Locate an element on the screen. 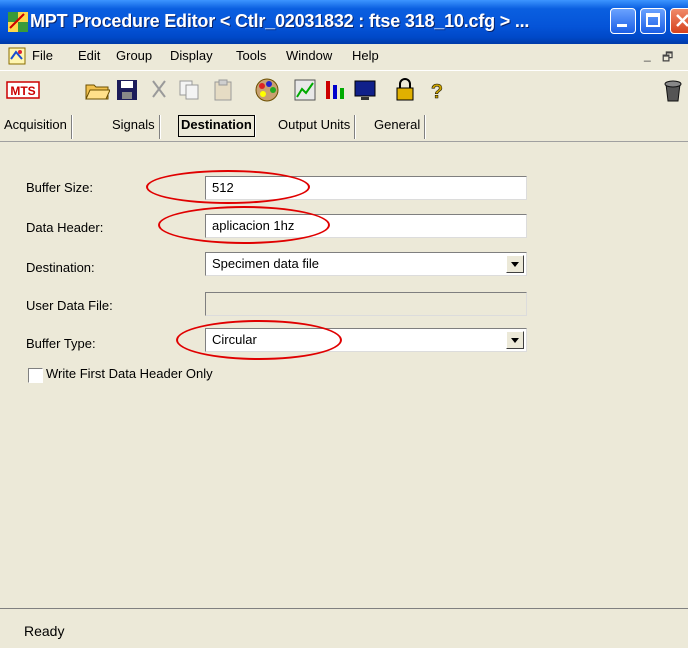 This screenshot has height=648, width=688. cut-icon is located at coordinates (159, 90).